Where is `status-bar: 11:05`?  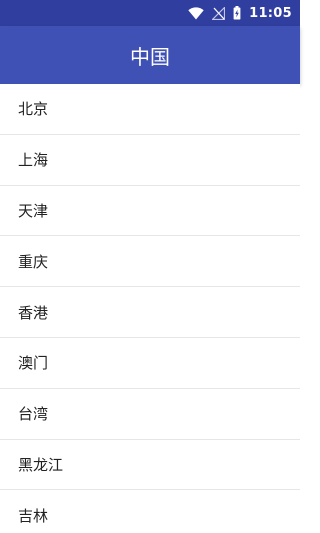
status-bar: 11:05 is located at coordinates (150, 13).